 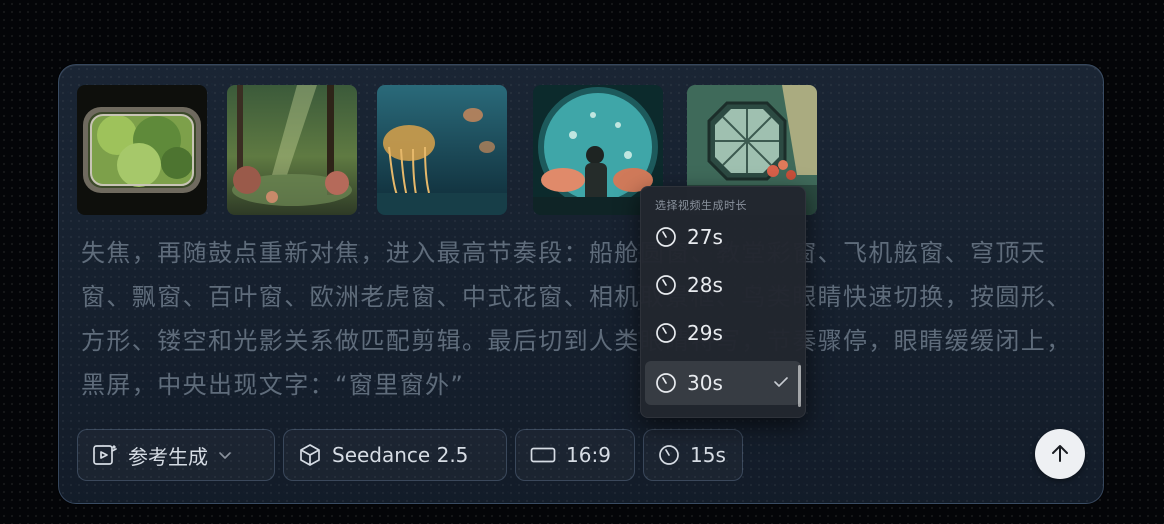 What do you see at coordinates (705, 285) in the screenshot?
I see `duration-option-label: 28s` at bounding box center [705, 285].